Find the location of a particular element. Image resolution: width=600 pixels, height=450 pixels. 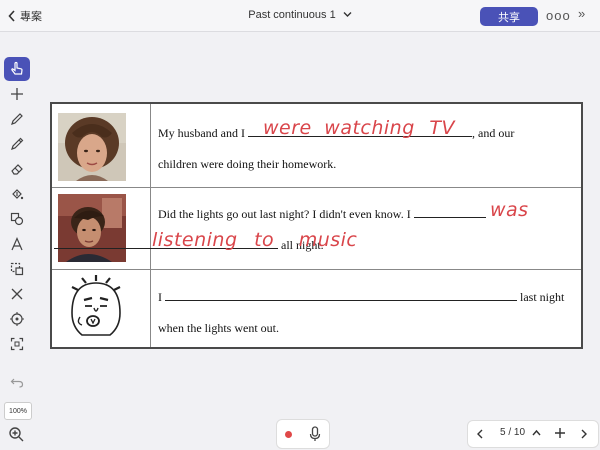

handwritten-word: watching is located at coordinates (369, 128).